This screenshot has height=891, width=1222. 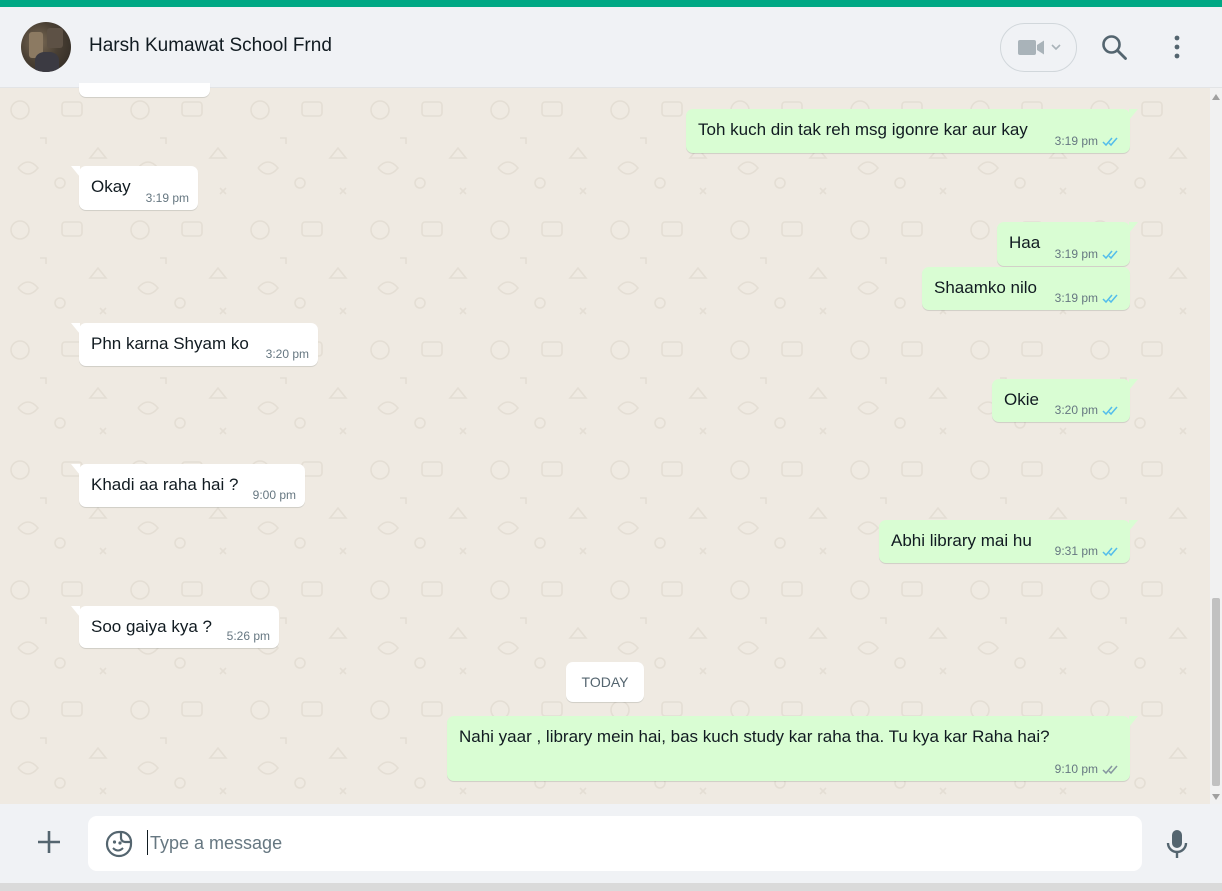 What do you see at coordinates (640, 843) in the screenshot?
I see `message-input` at bounding box center [640, 843].